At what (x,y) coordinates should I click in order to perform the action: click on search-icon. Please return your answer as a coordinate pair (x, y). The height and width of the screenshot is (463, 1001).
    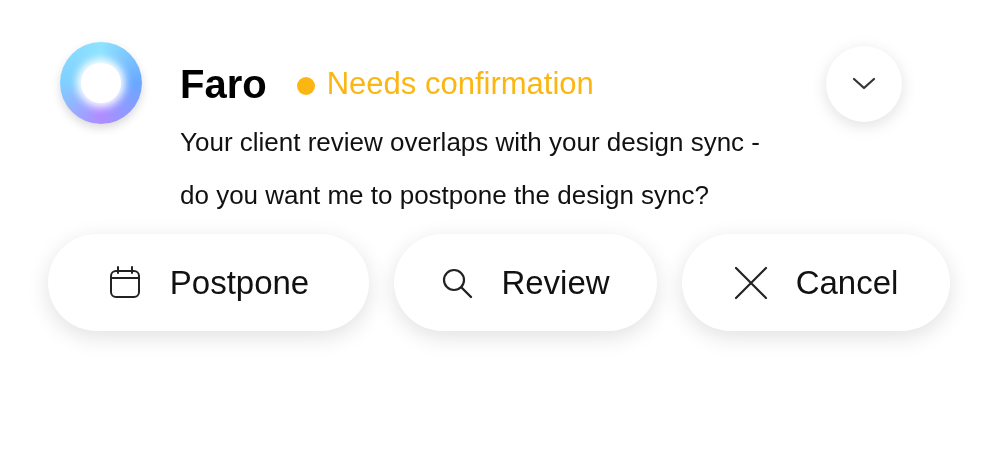
    Looking at the image, I should click on (457, 282).